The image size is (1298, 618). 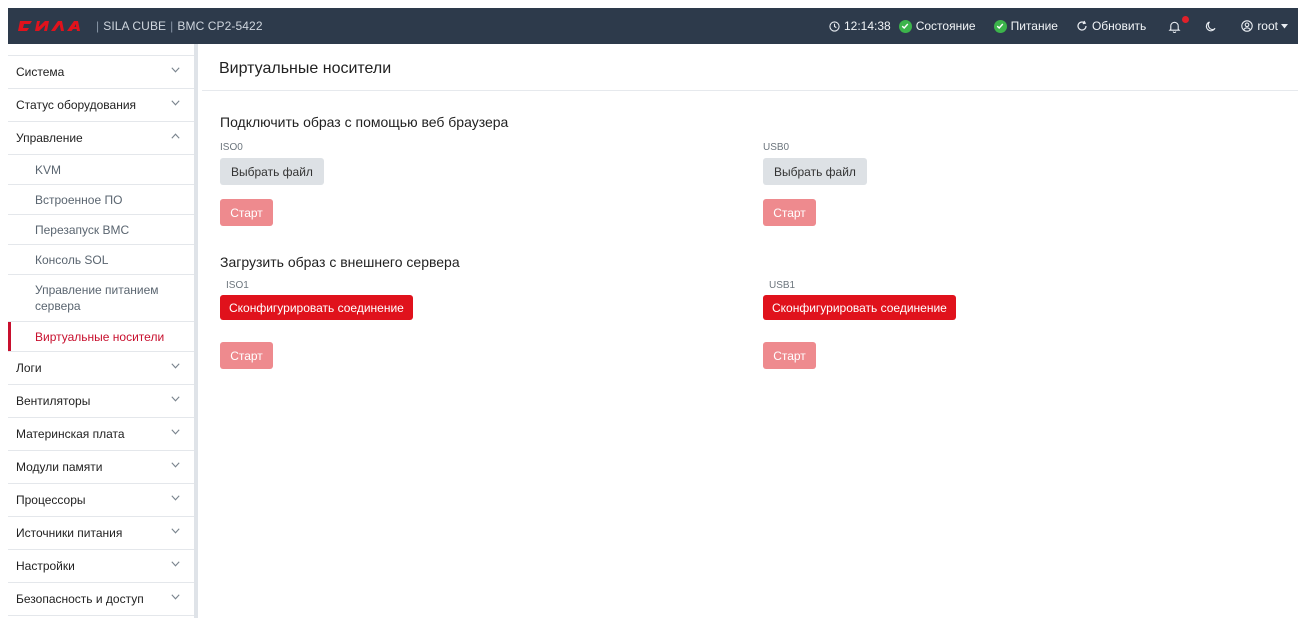 What do you see at coordinates (1034, 26) in the screenshot?
I see `power-status-label: Питание` at bounding box center [1034, 26].